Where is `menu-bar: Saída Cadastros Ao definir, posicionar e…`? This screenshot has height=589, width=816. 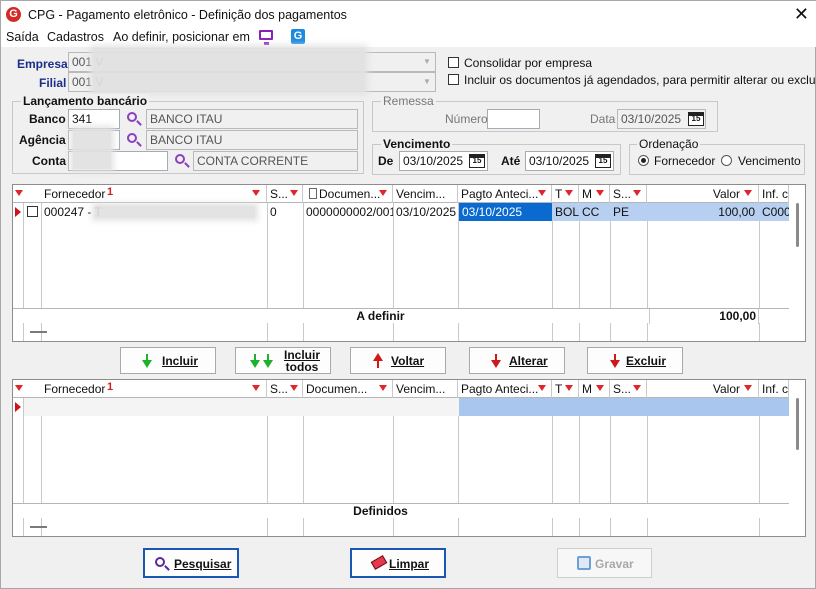
menu-bar: Saída Cadastros Ao definir, posicionar e… is located at coordinates (408, 38).